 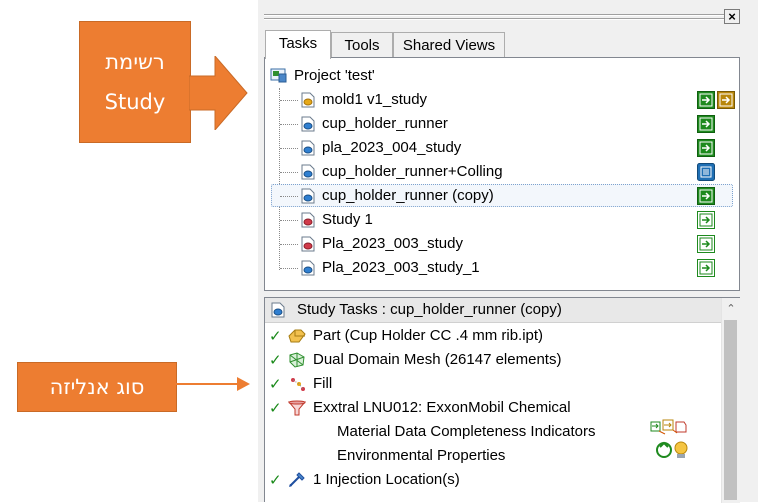 I want to click on tasks-scrollbar: ⌃, so click(x=730, y=400).